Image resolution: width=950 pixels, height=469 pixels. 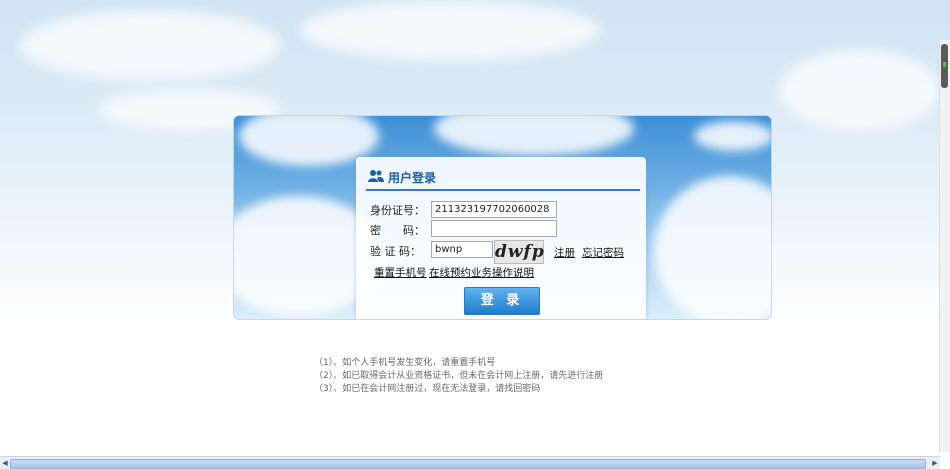 I want to click on note-item: （1）、如个人手机号发生变化，请重置手机号, so click(x=405, y=363).